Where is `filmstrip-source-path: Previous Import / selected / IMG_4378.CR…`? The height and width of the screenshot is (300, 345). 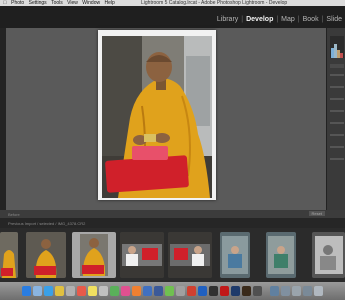
filmstrip-source-path: Previous Import / selected / IMG_4378.CR… is located at coordinates (46, 223).